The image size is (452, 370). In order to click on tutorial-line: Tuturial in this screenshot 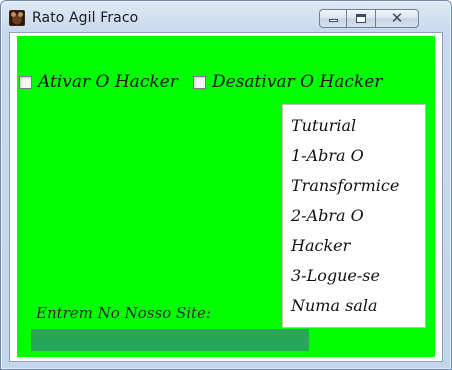, I will do `click(324, 125)`.